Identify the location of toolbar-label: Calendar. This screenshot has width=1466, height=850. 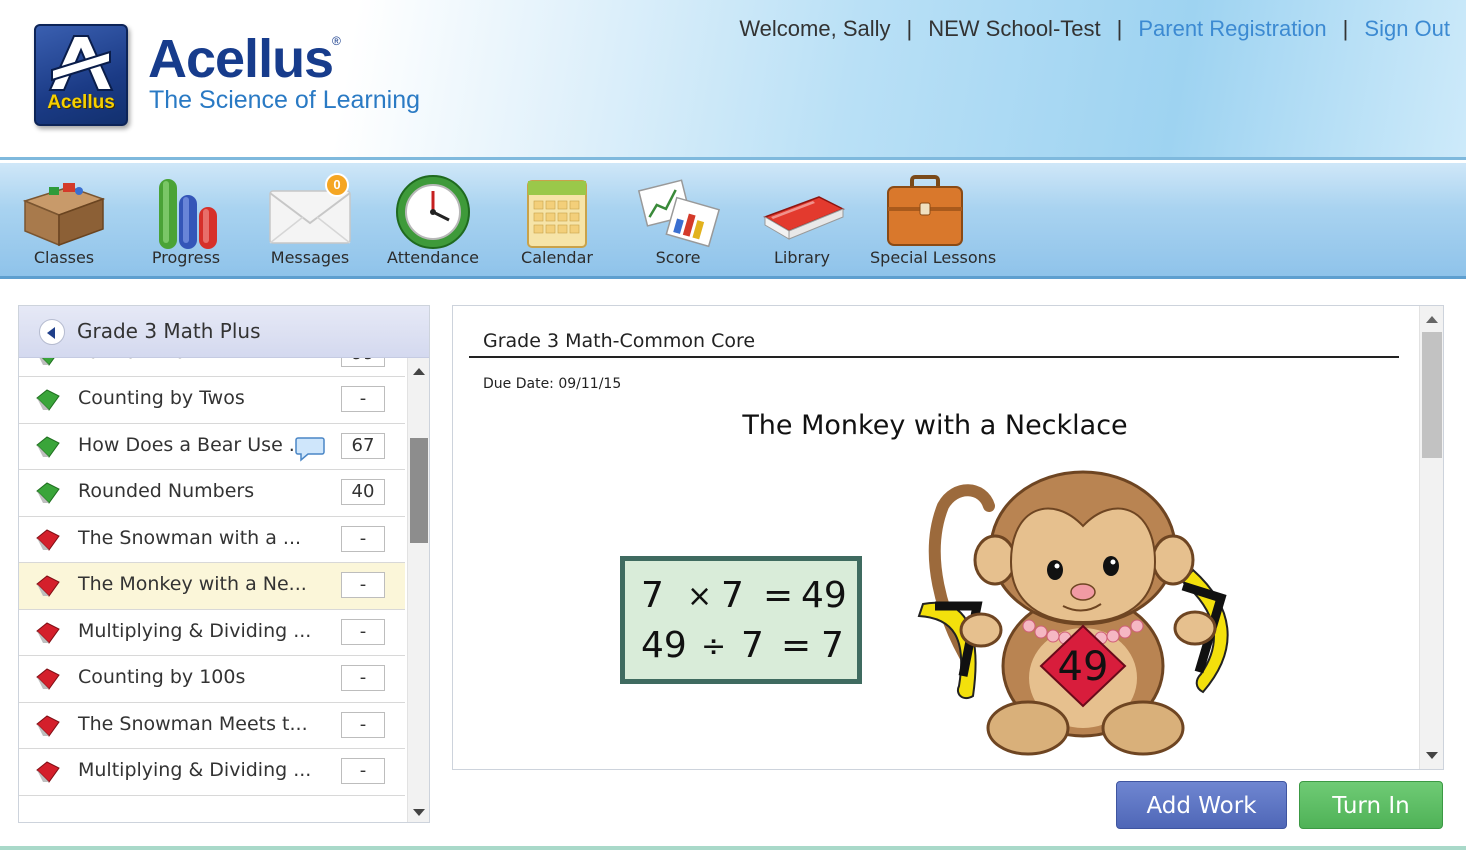
(557, 257).